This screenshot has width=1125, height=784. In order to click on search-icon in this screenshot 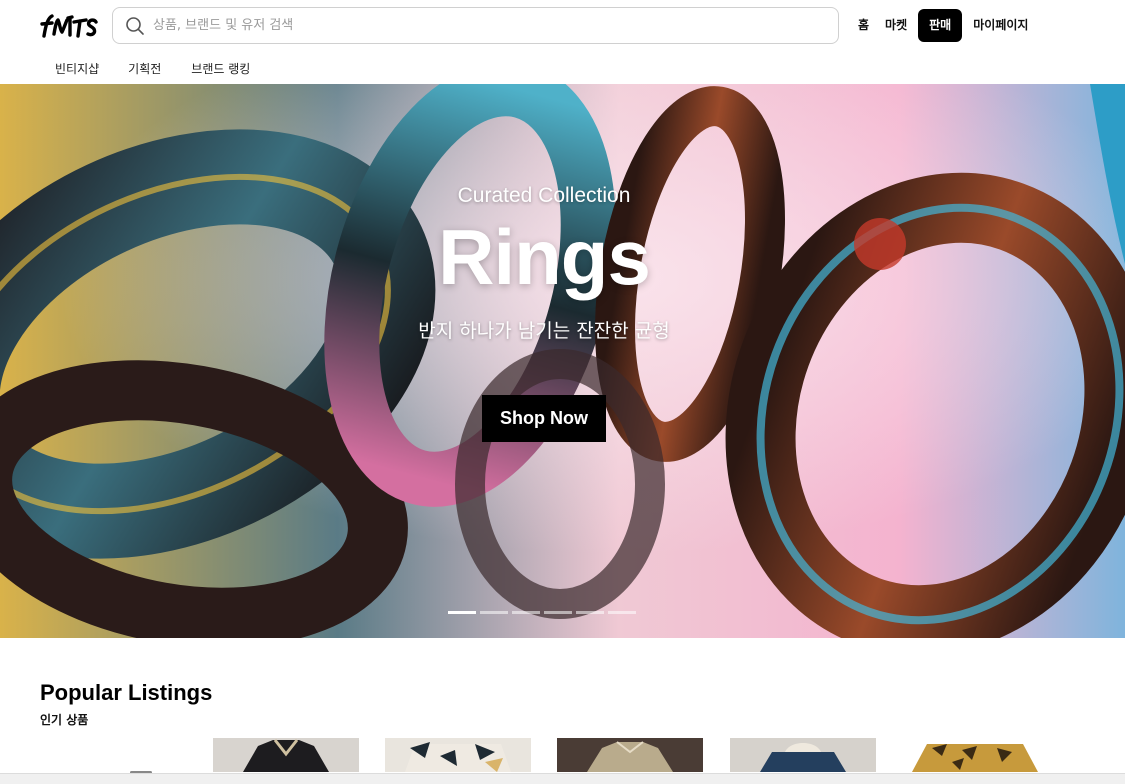, I will do `click(135, 25)`.